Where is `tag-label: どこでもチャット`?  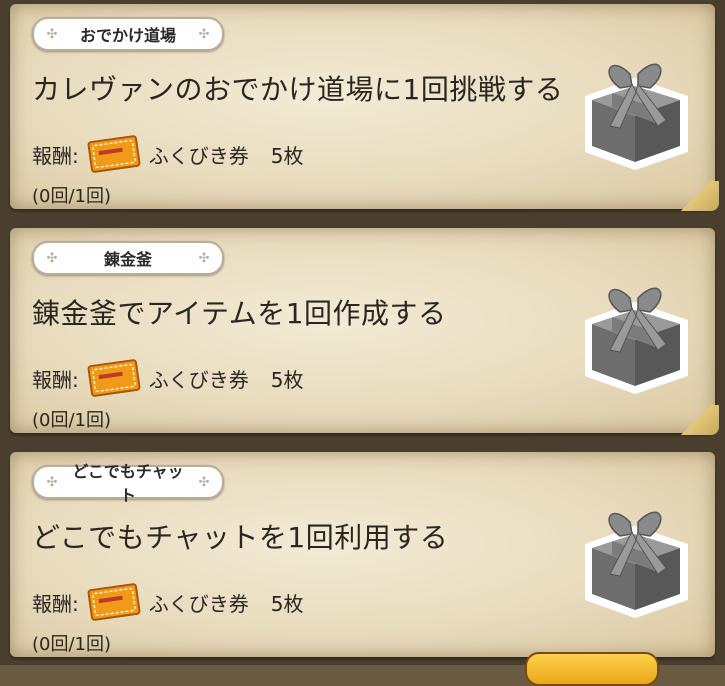 tag-label: どこでもチャット is located at coordinates (128, 483).